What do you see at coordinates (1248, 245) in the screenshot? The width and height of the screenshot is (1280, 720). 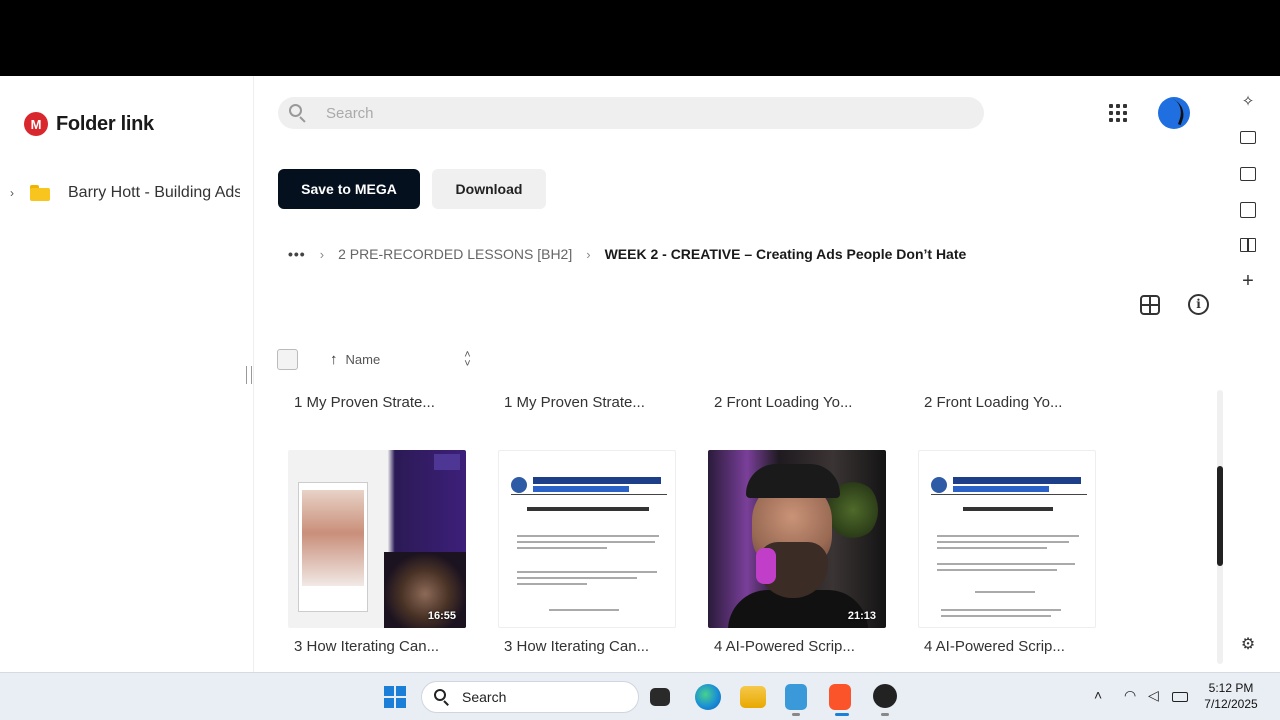 I see `reading-list-icon` at bounding box center [1248, 245].